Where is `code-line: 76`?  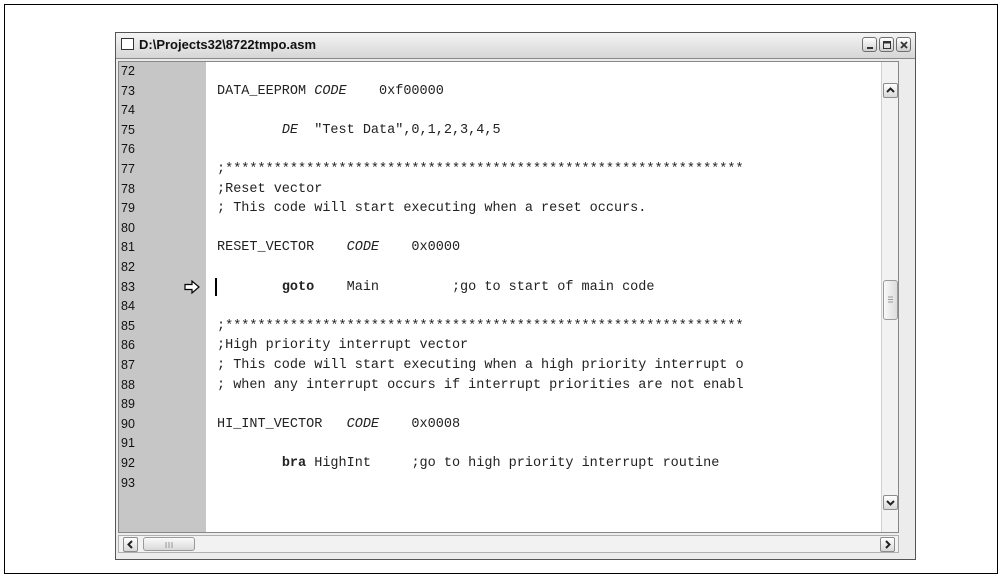 code-line: 76 is located at coordinates (508, 150).